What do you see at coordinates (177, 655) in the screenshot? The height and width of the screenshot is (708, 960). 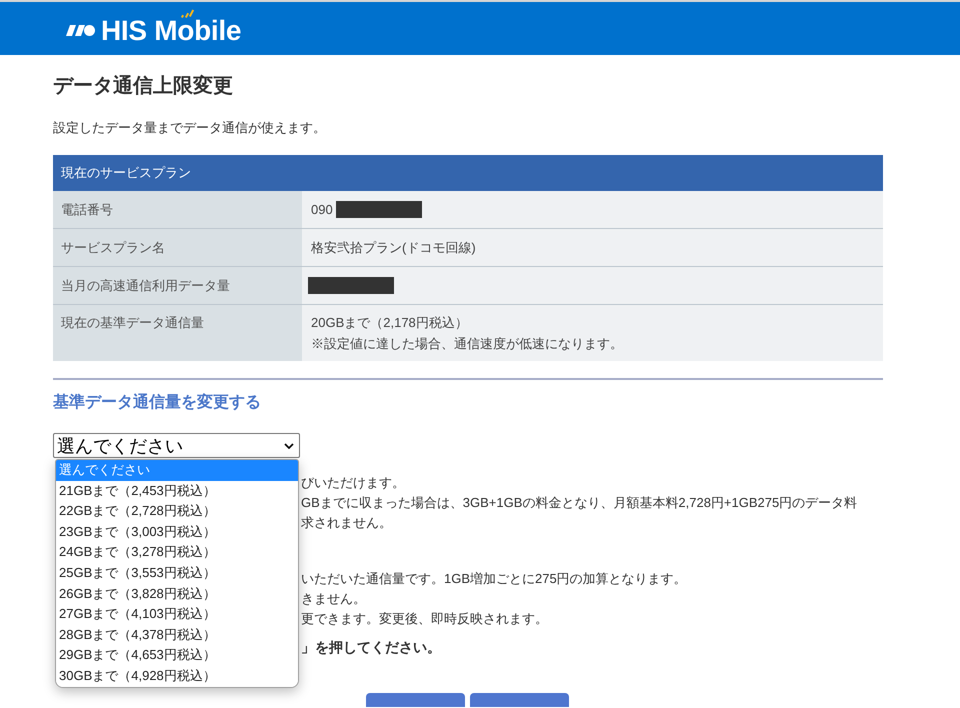 I see `dropdown-option: 29GBまで（4,653円税込）` at bounding box center [177, 655].